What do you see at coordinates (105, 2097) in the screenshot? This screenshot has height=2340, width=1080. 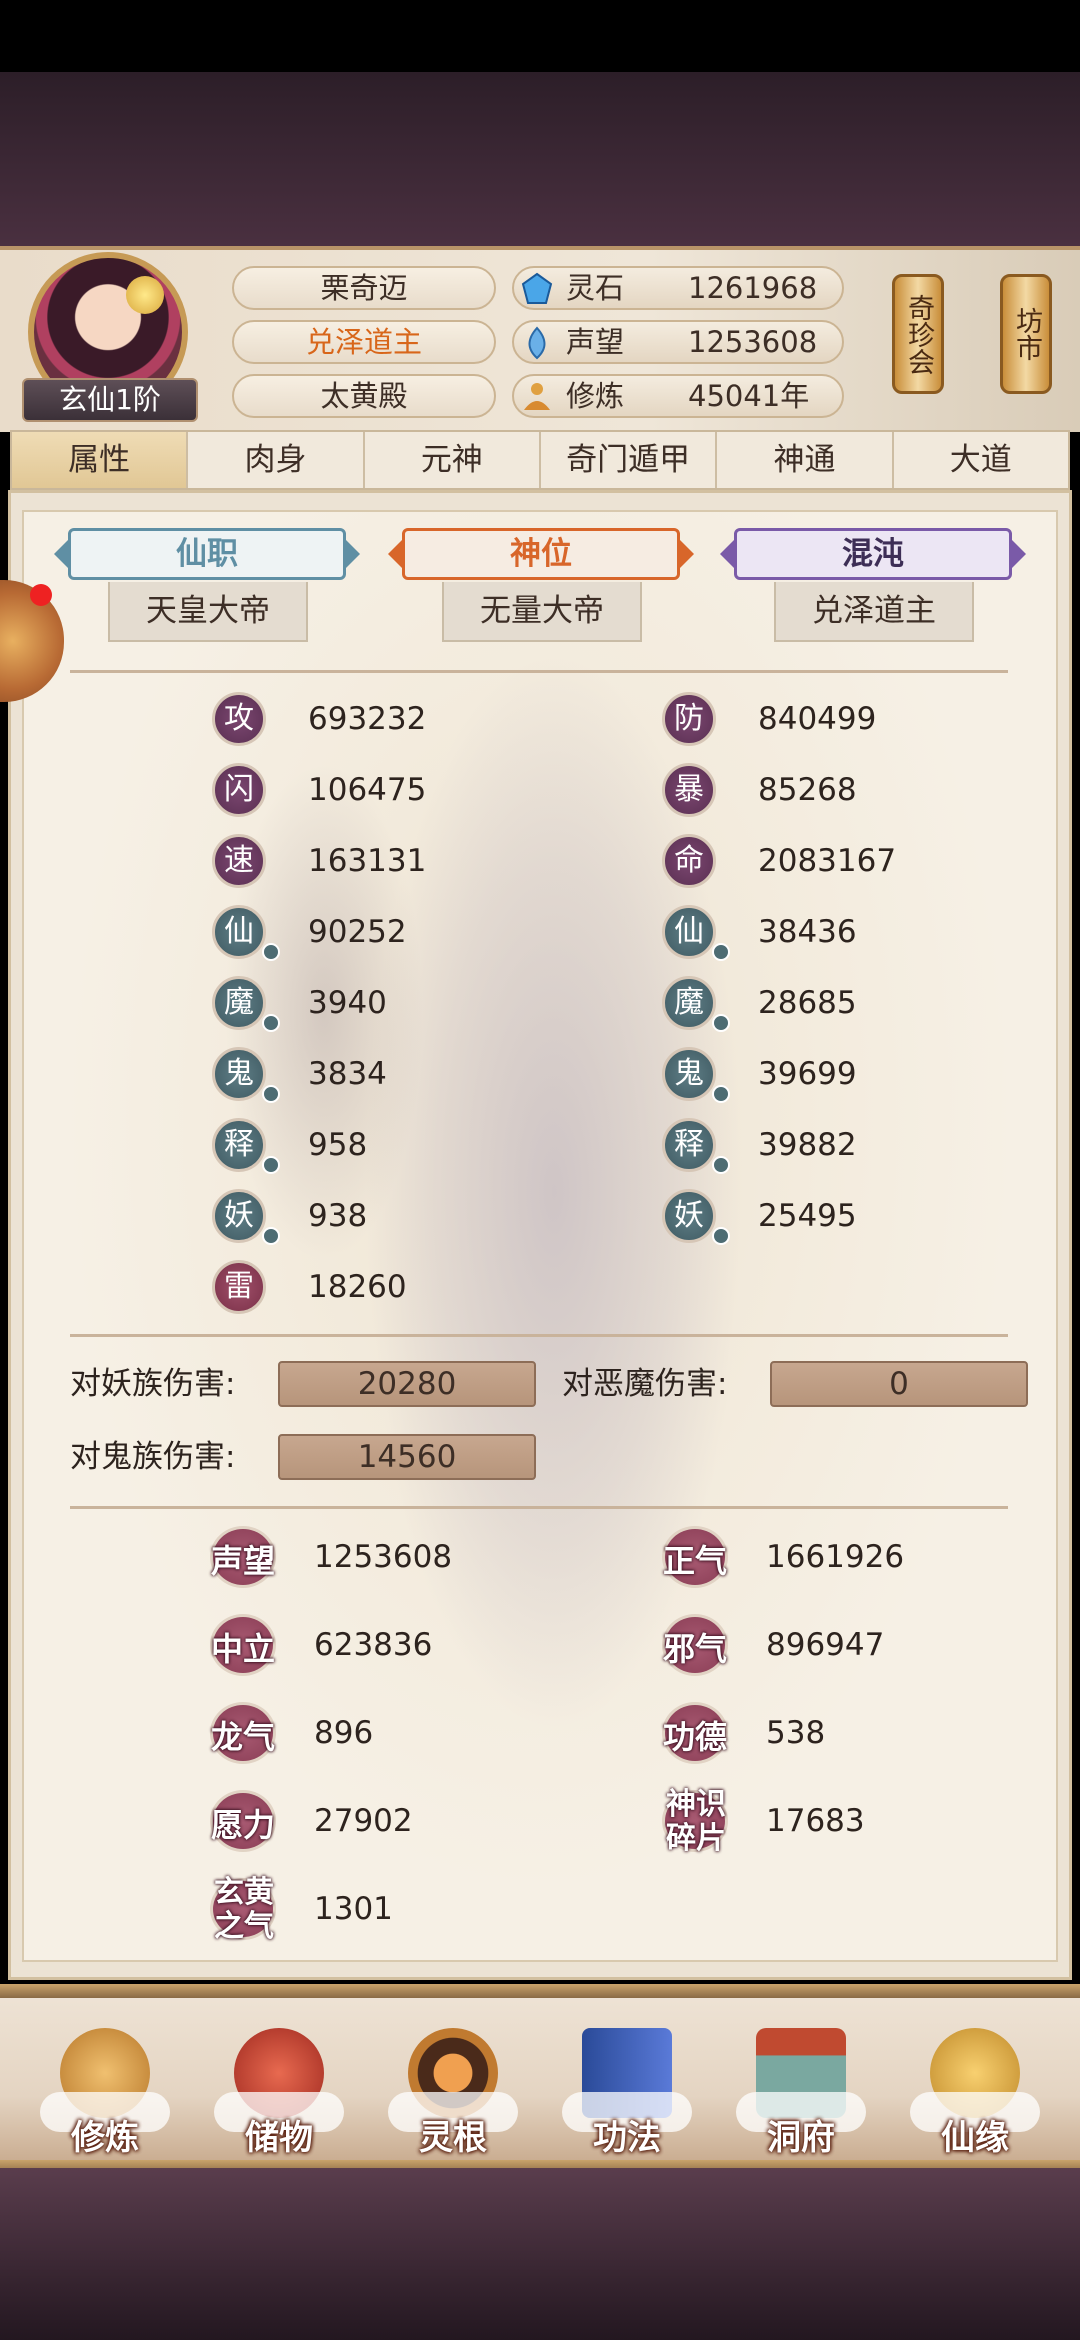 I see `nav-cultivate: 修炼` at bounding box center [105, 2097].